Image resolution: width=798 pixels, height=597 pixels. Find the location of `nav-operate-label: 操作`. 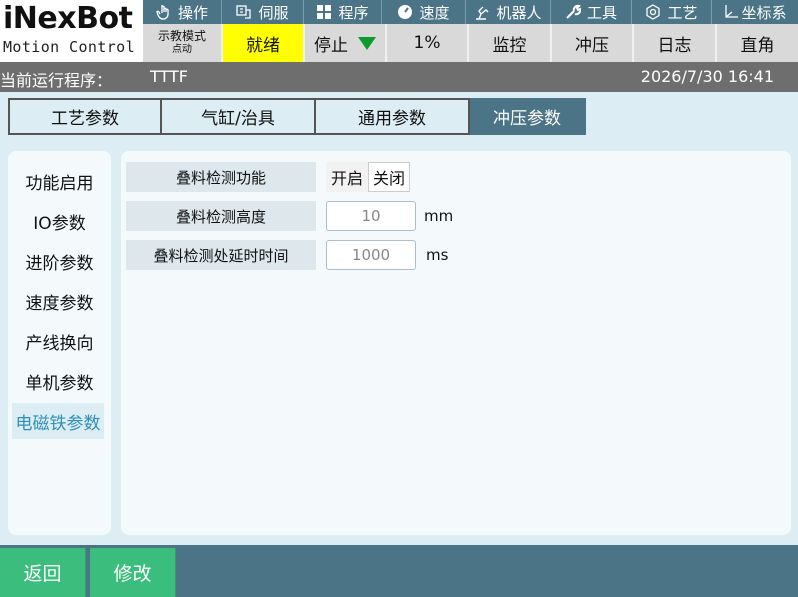

nav-operate-label: 操作 is located at coordinates (192, 12).